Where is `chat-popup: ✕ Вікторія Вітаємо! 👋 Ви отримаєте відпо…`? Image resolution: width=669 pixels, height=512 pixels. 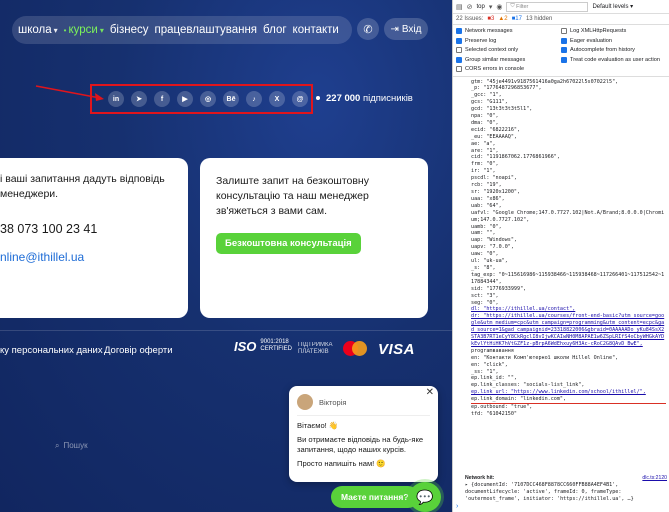 chat-popup: ✕ Вікторія Вітаємо! 👋 Ви отримаєте відпо… is located at coordinates (363, 434).